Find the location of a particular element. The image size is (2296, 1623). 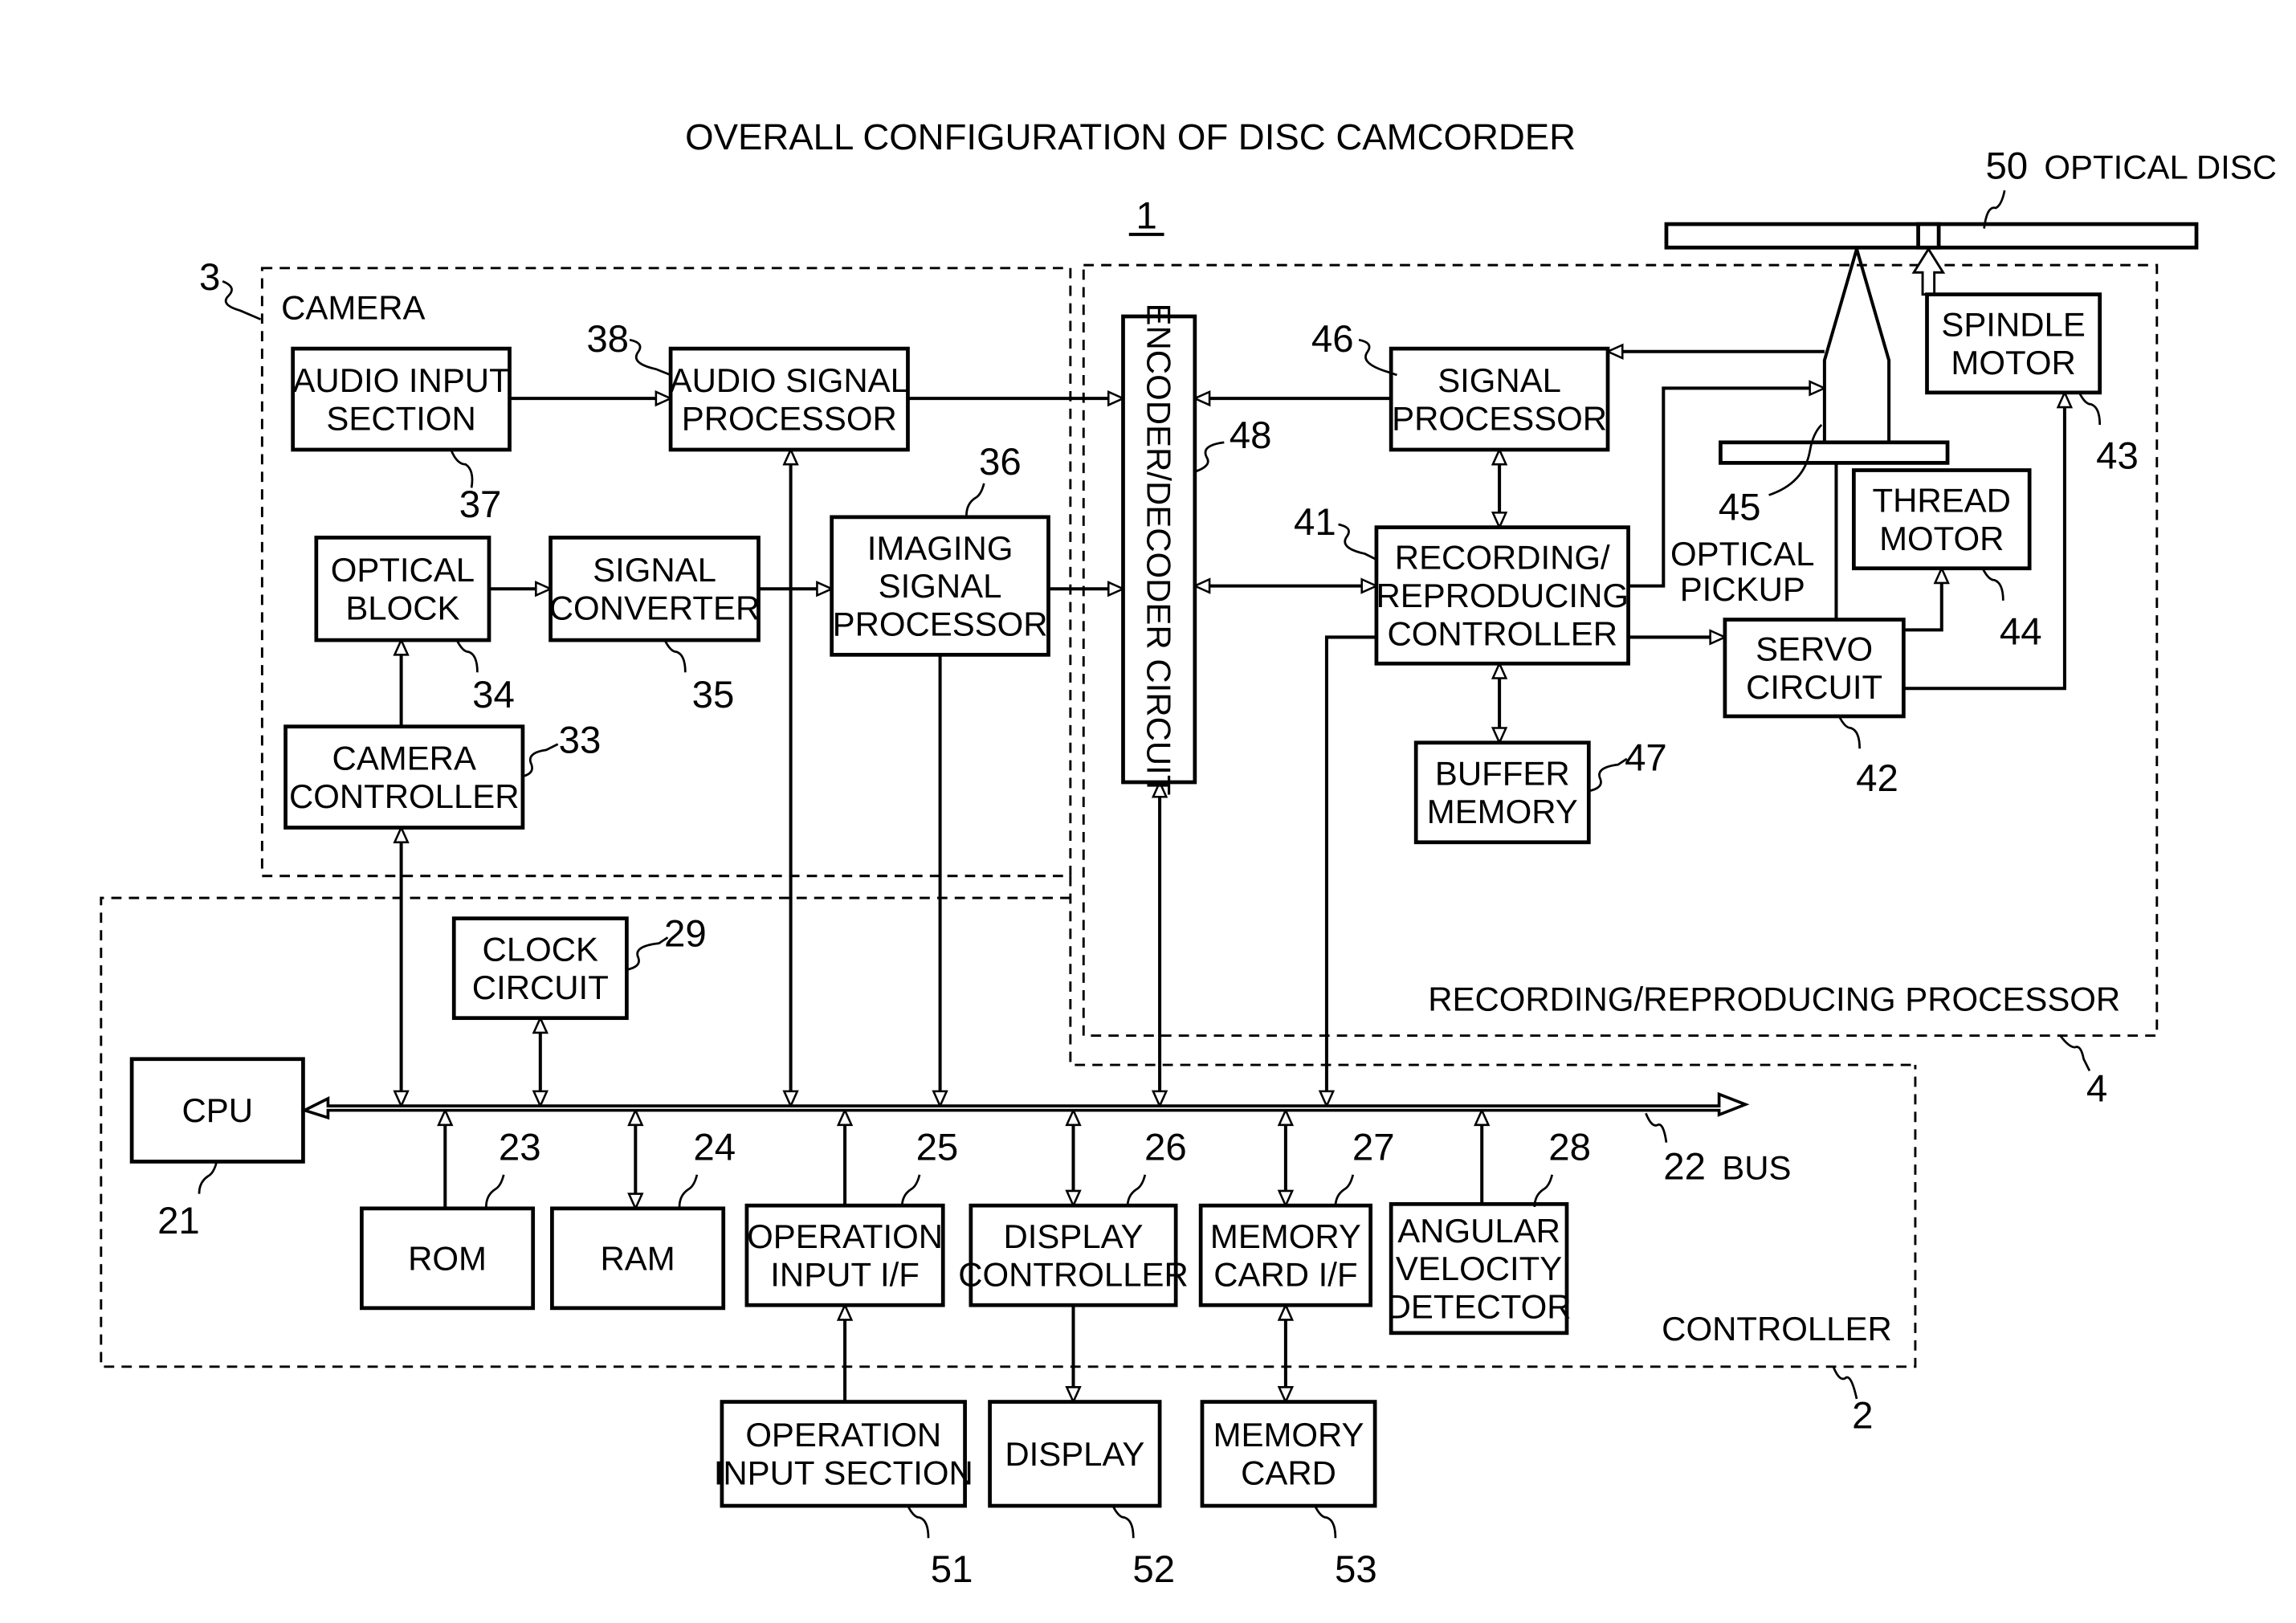

optical-block-label-1: OPTICAL is located at coordinates (403, 570).